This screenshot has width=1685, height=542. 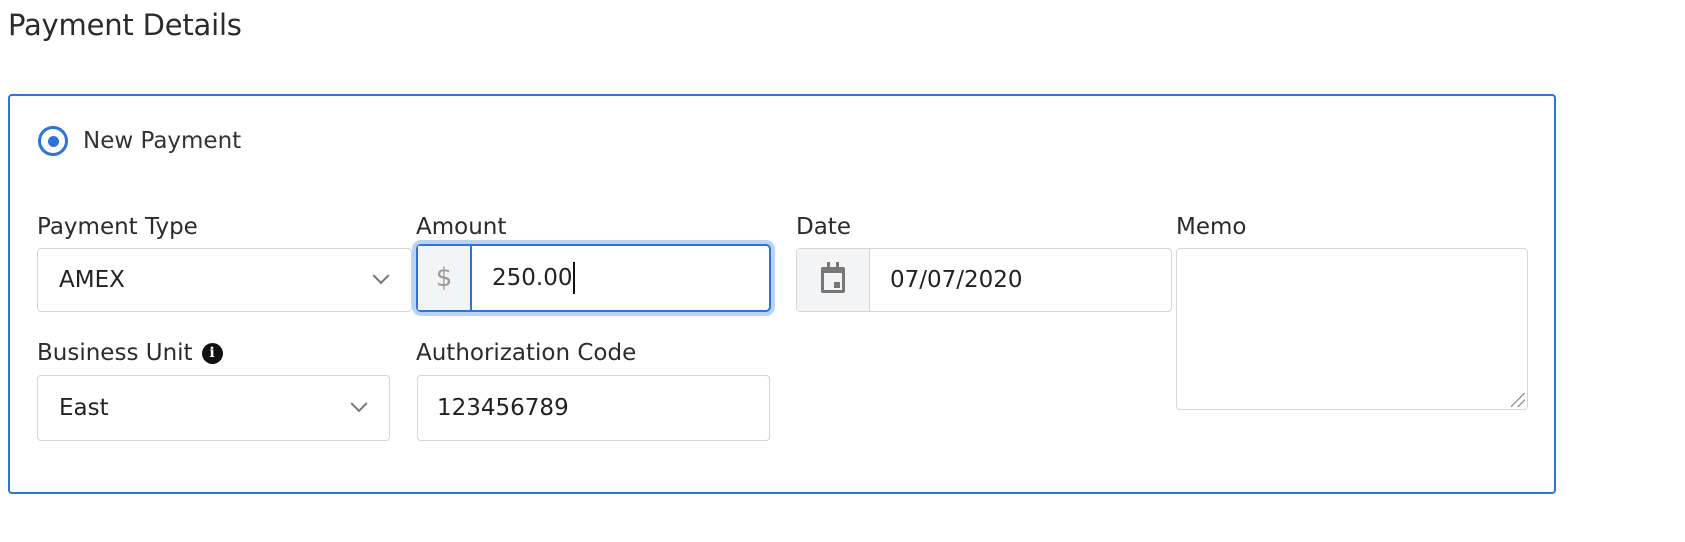 I want to click on business-unit-label: Business Unit i, so click(x=130, y=353).